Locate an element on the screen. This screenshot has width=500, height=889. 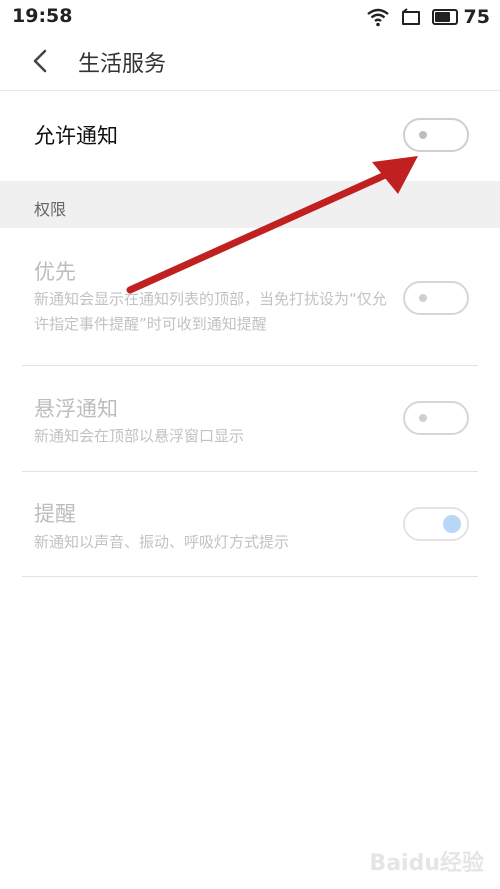
annotation-arrow is located at coordinates (272, 225).